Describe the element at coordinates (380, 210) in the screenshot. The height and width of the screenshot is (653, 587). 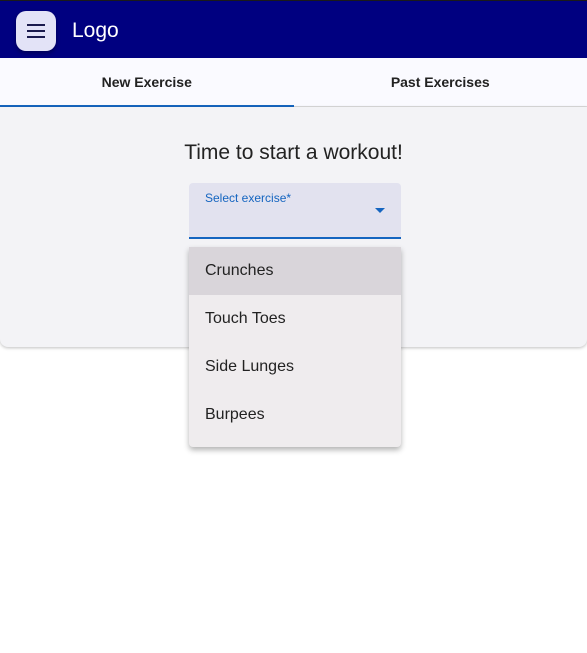
I see `dropdown-arrow-icon` at that location.